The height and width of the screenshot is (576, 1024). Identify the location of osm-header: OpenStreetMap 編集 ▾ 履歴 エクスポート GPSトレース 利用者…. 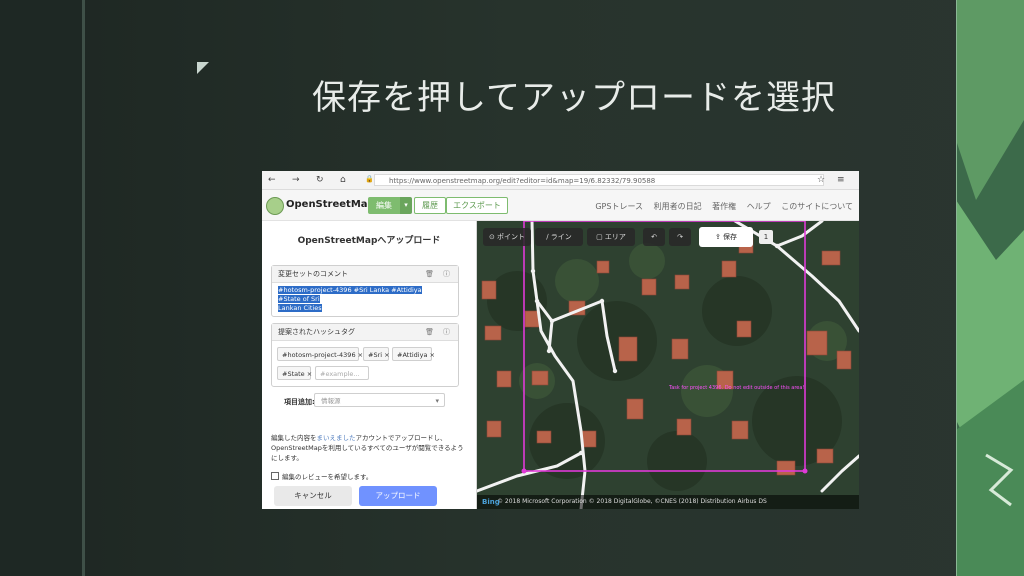
(560, 205).